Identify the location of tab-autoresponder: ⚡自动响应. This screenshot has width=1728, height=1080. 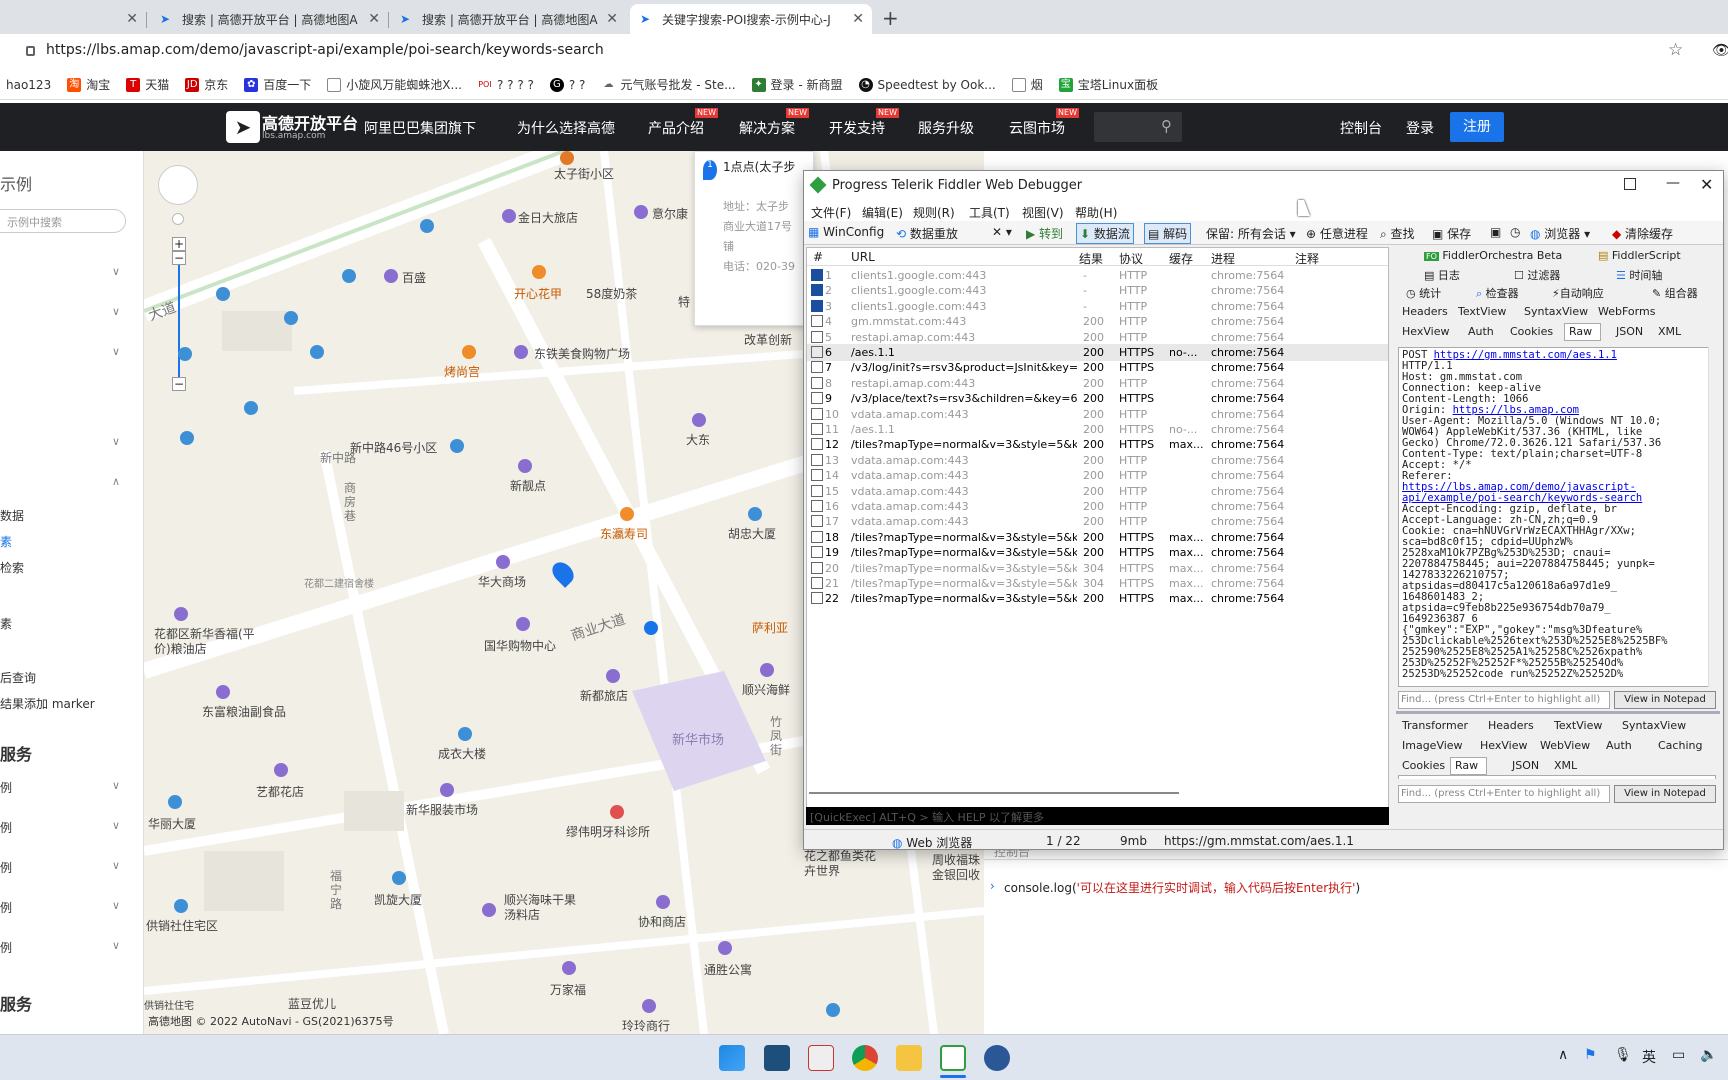
(1578, 293).